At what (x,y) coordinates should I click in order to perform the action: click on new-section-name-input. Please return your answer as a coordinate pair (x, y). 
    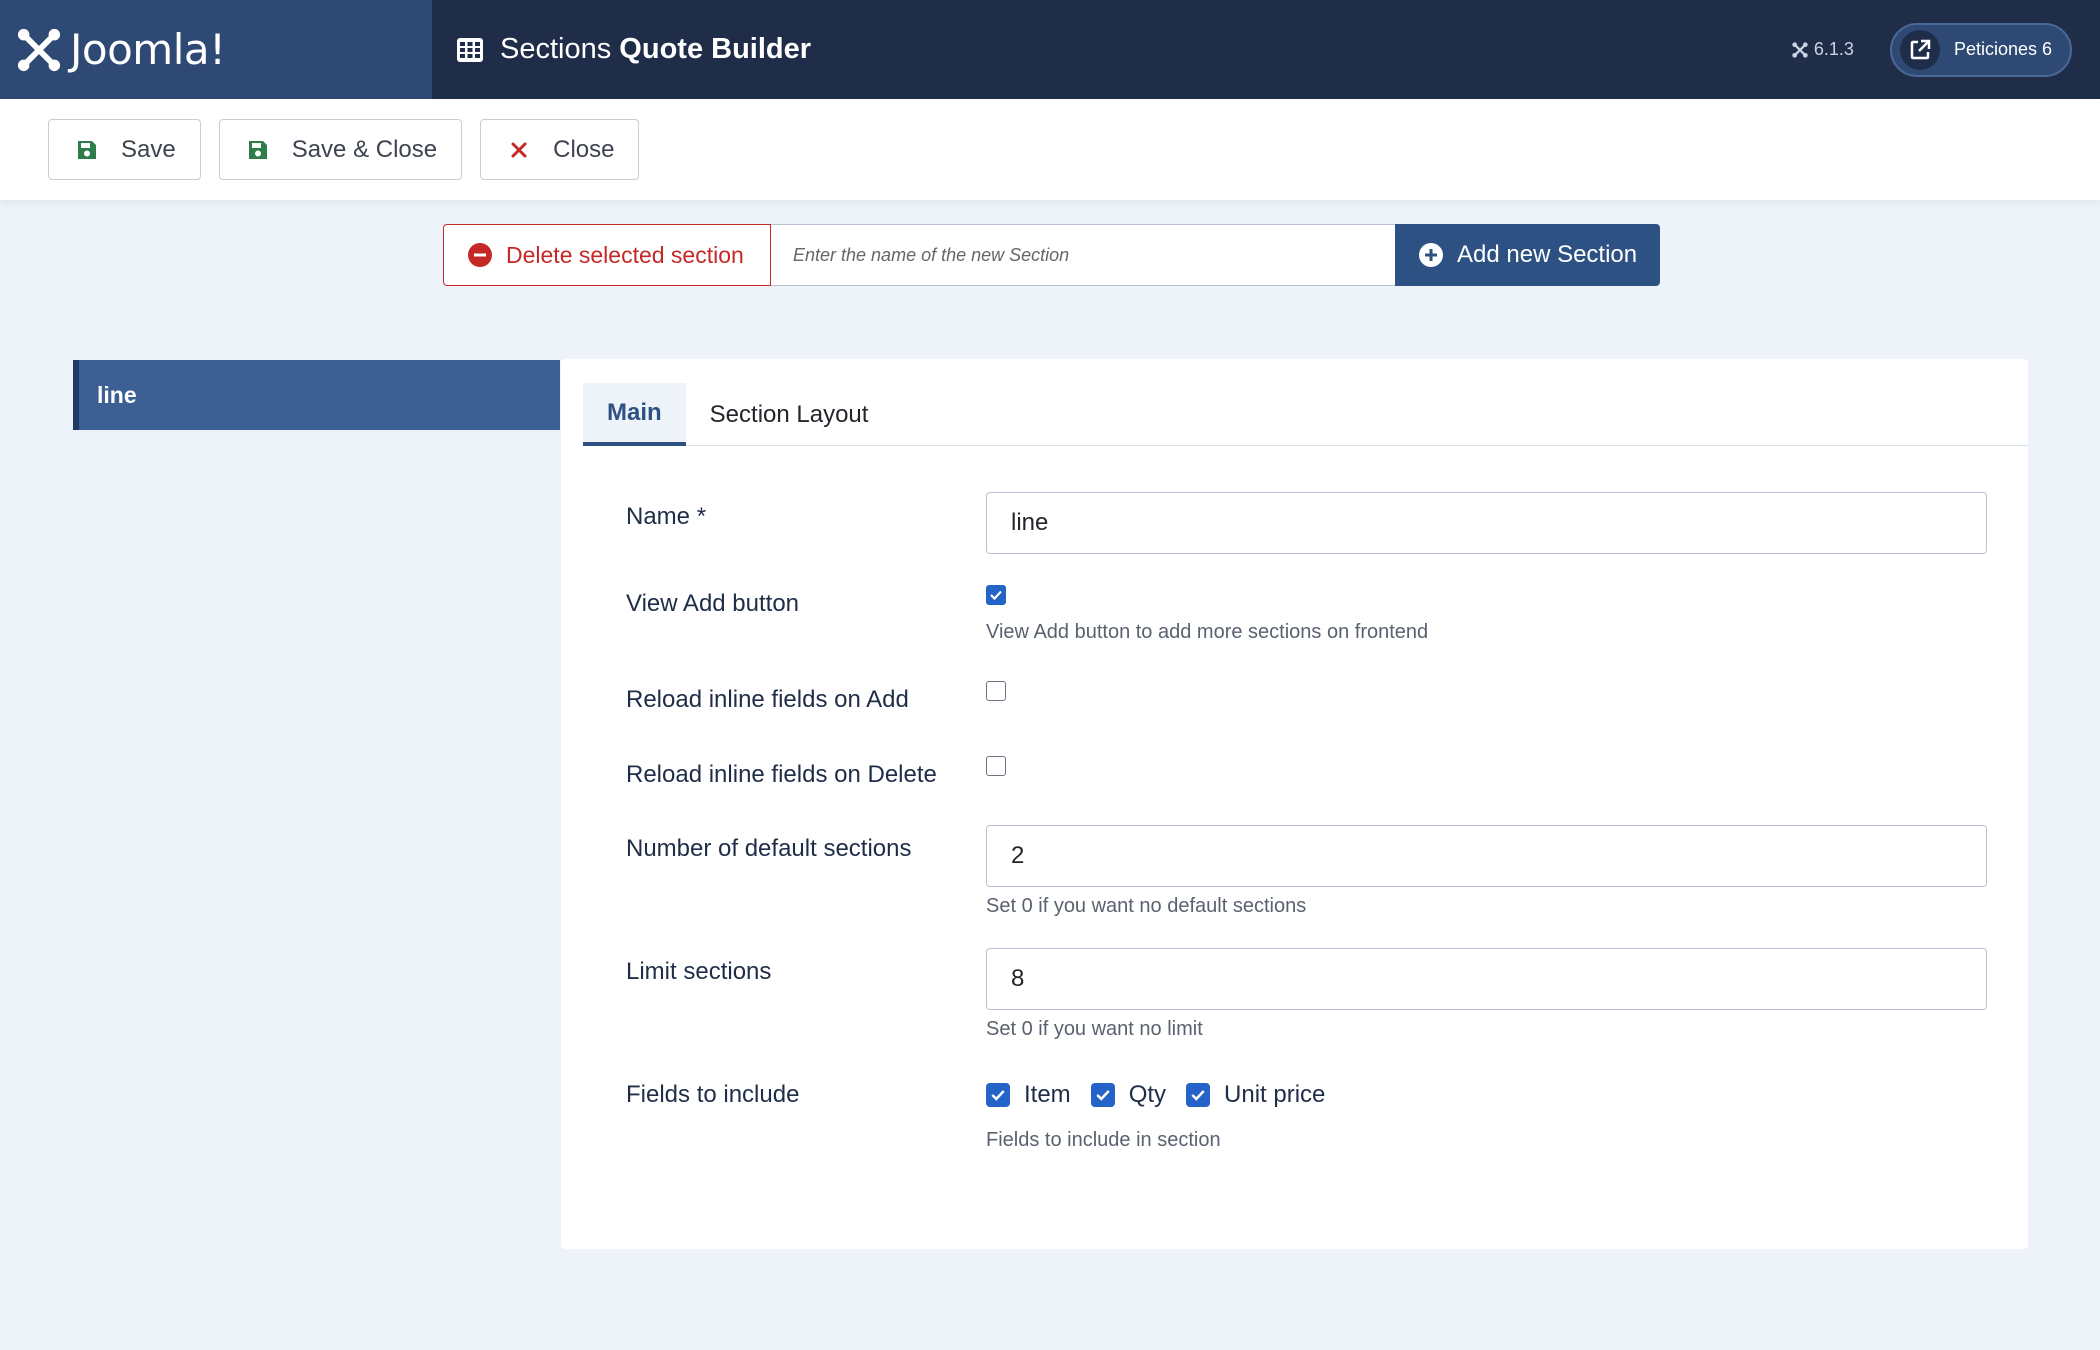
    Looking at the image, I should click on (1083, 255).